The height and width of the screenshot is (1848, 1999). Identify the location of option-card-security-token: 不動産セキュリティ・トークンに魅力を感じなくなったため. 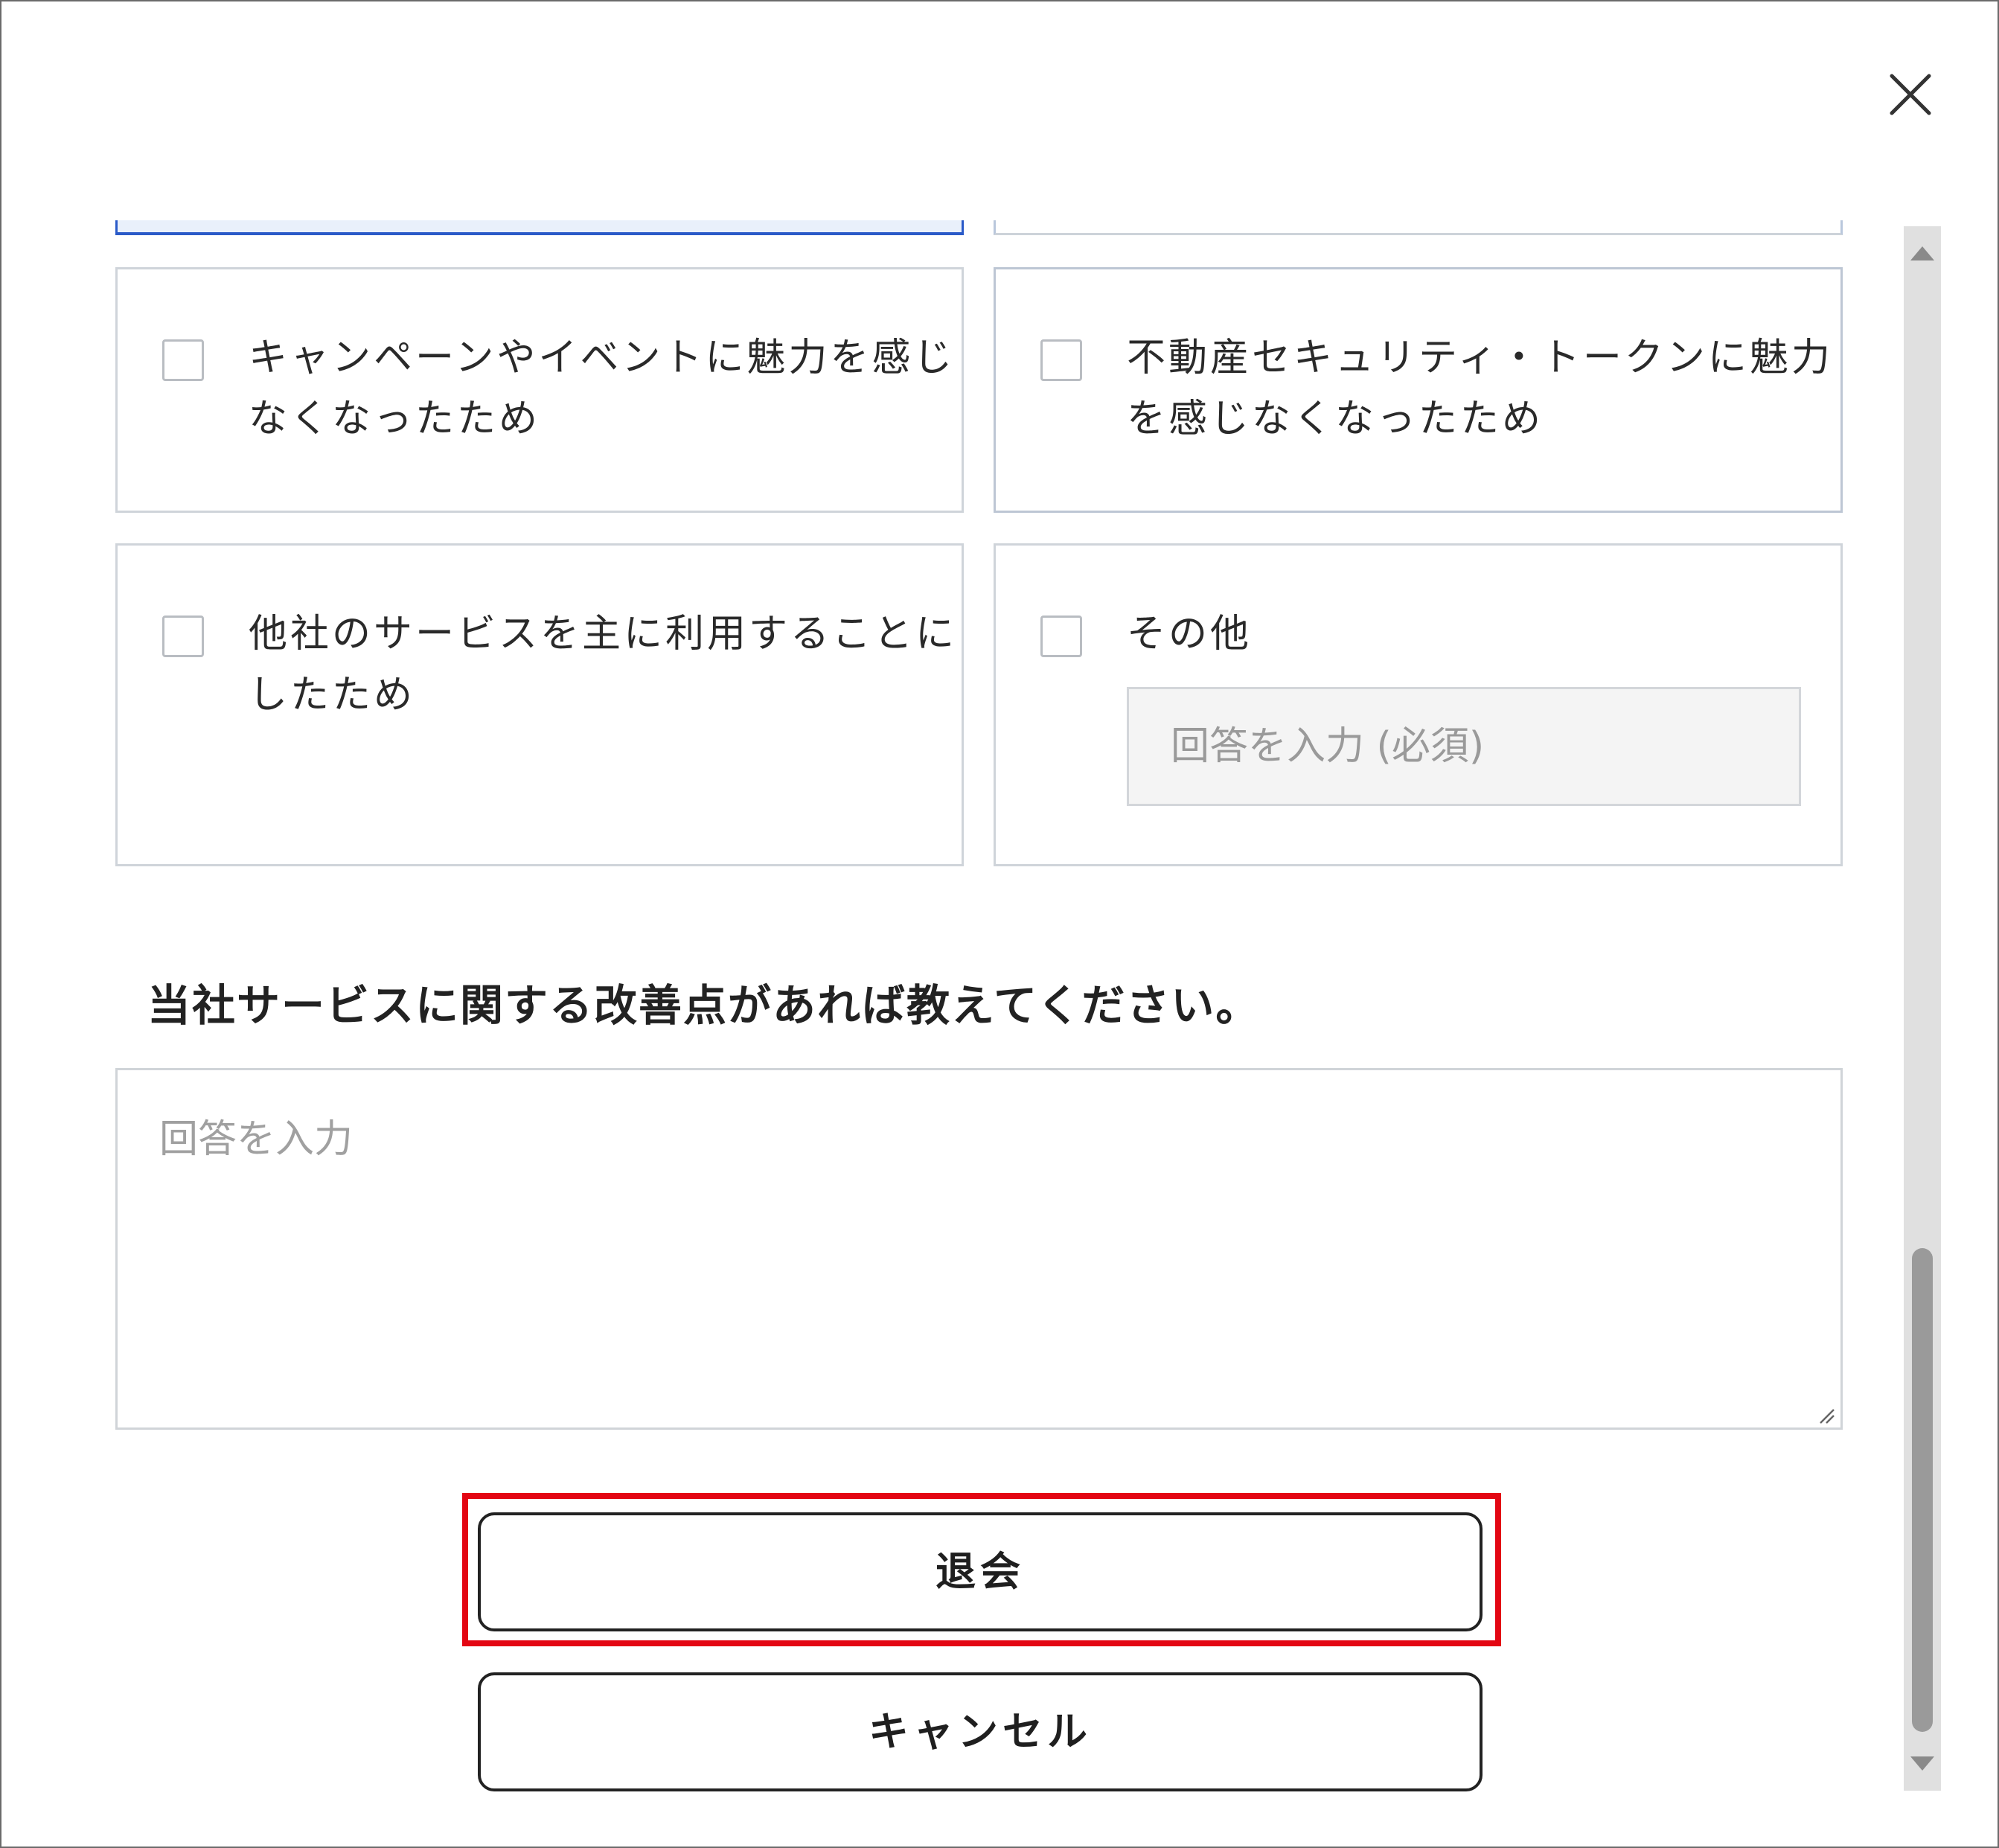
(1418, 390).